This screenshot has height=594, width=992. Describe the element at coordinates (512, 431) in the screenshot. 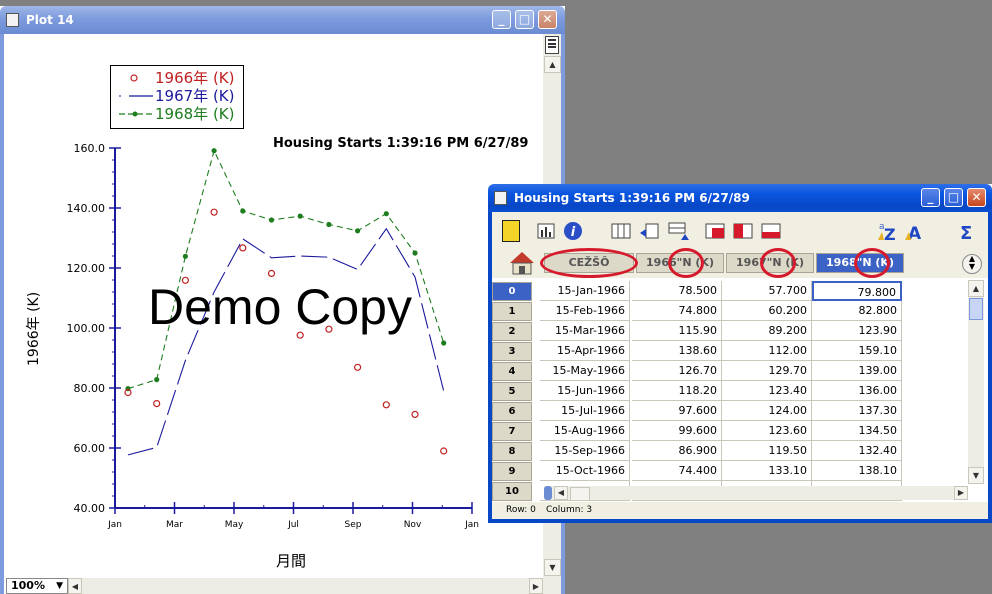

I see `row-header: 7` at that location.